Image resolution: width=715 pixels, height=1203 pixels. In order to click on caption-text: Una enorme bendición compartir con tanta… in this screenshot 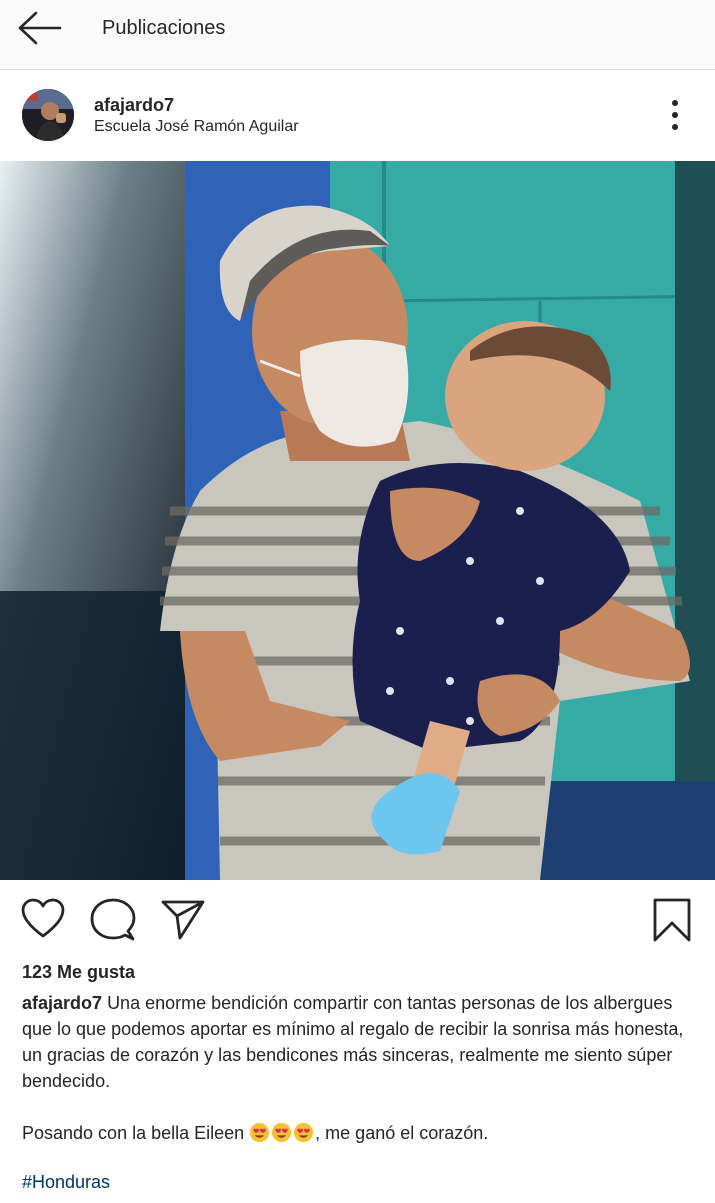, I will do `click(353, 1042)`.